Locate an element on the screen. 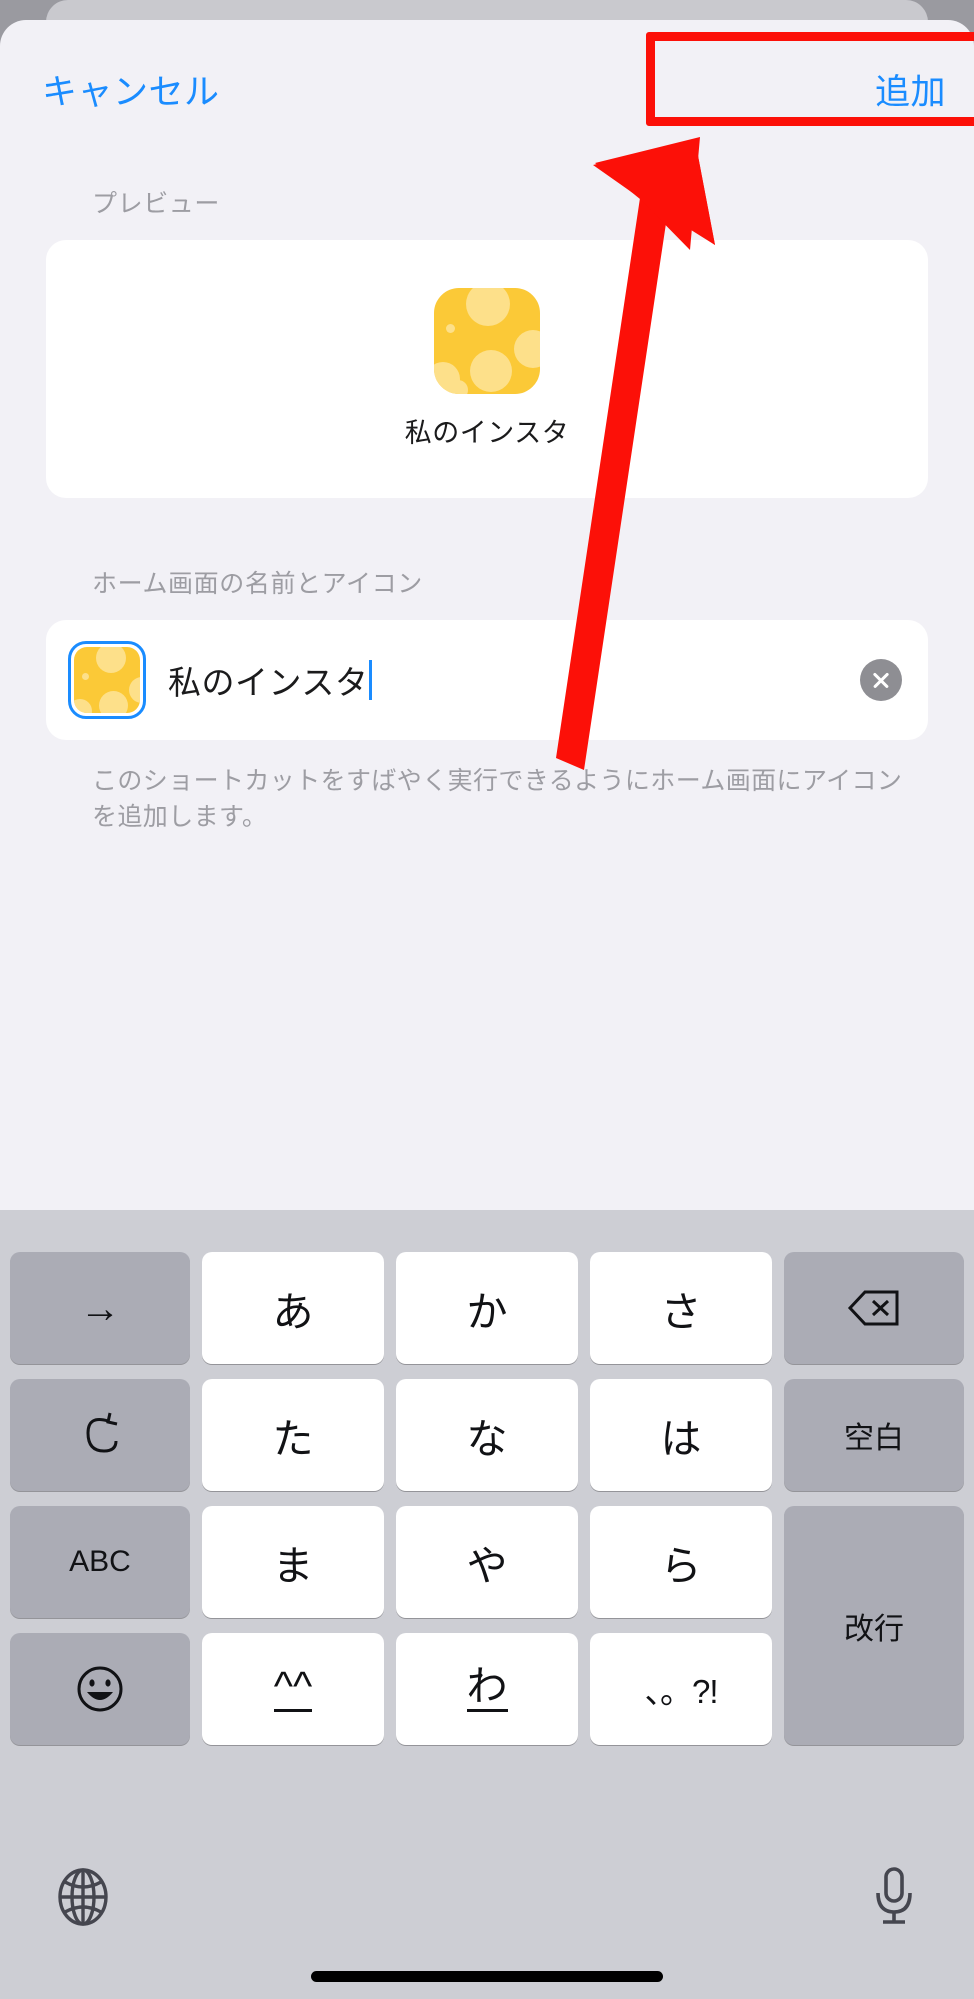  emoji-key is located at coordinates (100, 1689).